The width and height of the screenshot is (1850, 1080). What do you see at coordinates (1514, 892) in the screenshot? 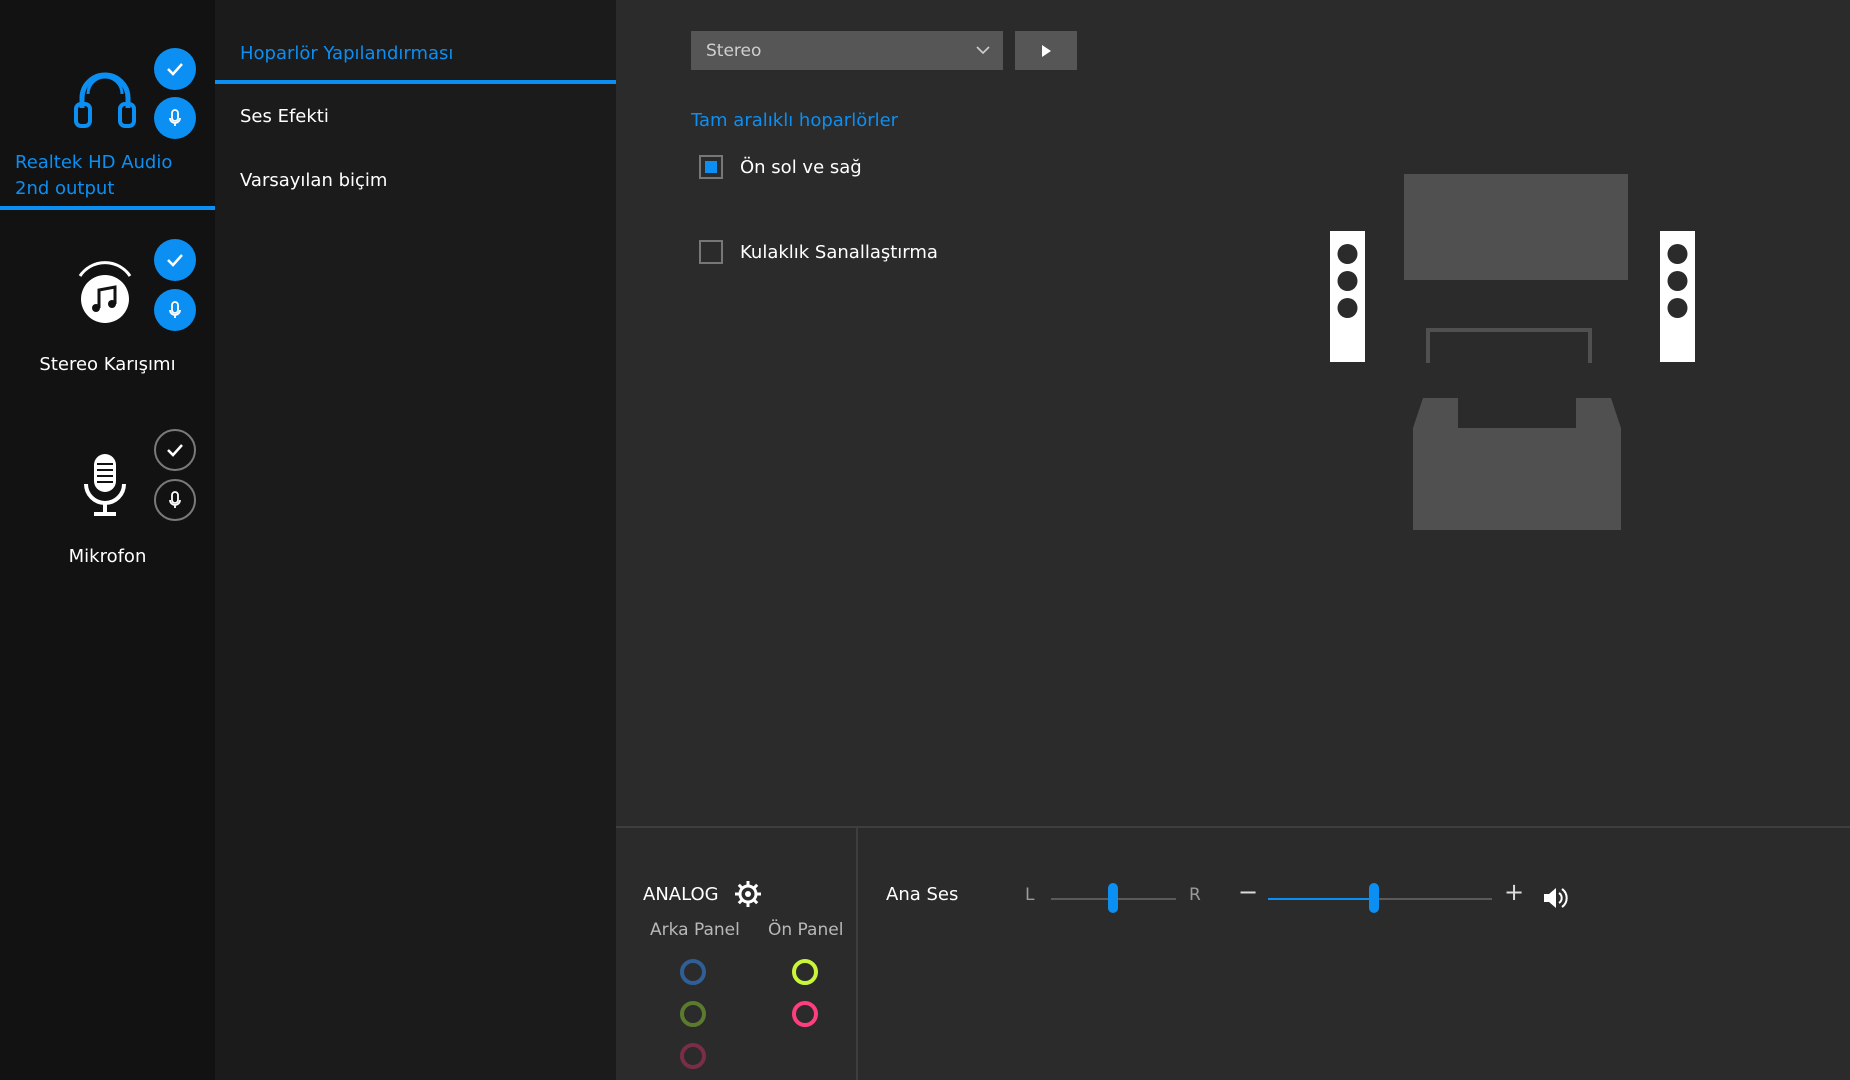
I see `volume-increase-button: +` at bounding box center [1514, 892].